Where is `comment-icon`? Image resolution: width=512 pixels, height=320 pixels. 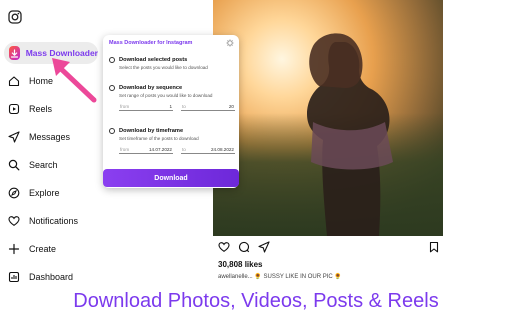 comment-icon is located at coordinates (244, 247).